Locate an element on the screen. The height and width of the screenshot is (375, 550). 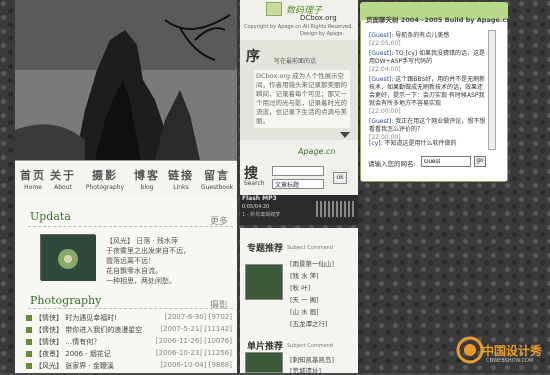
list-item: 【情侠】 …情有何？ [2006-11-26] [10076] is located at coordinates (131, 342).